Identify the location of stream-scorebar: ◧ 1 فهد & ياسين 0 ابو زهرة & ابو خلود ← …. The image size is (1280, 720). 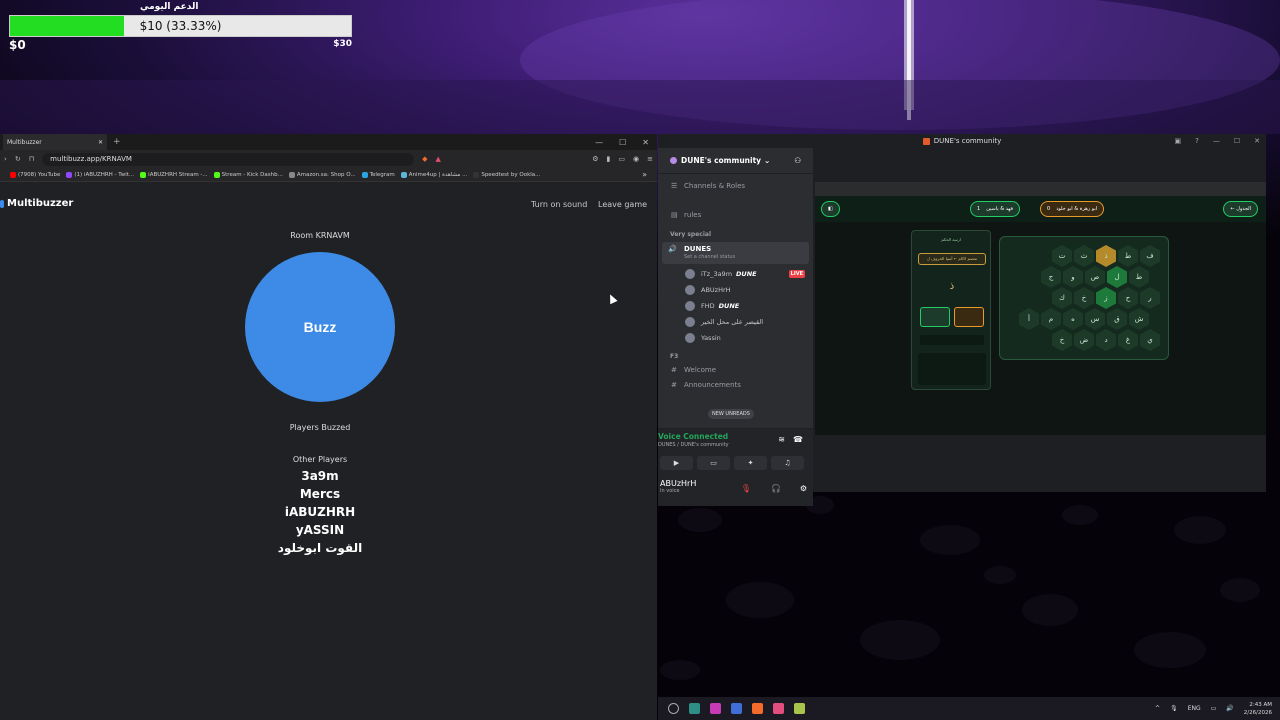
(1040, 209).